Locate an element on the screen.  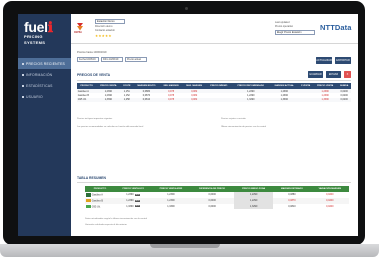
sidebar-item-precios: PRECIOS RECIENTES is located at coordinates (44, 63).